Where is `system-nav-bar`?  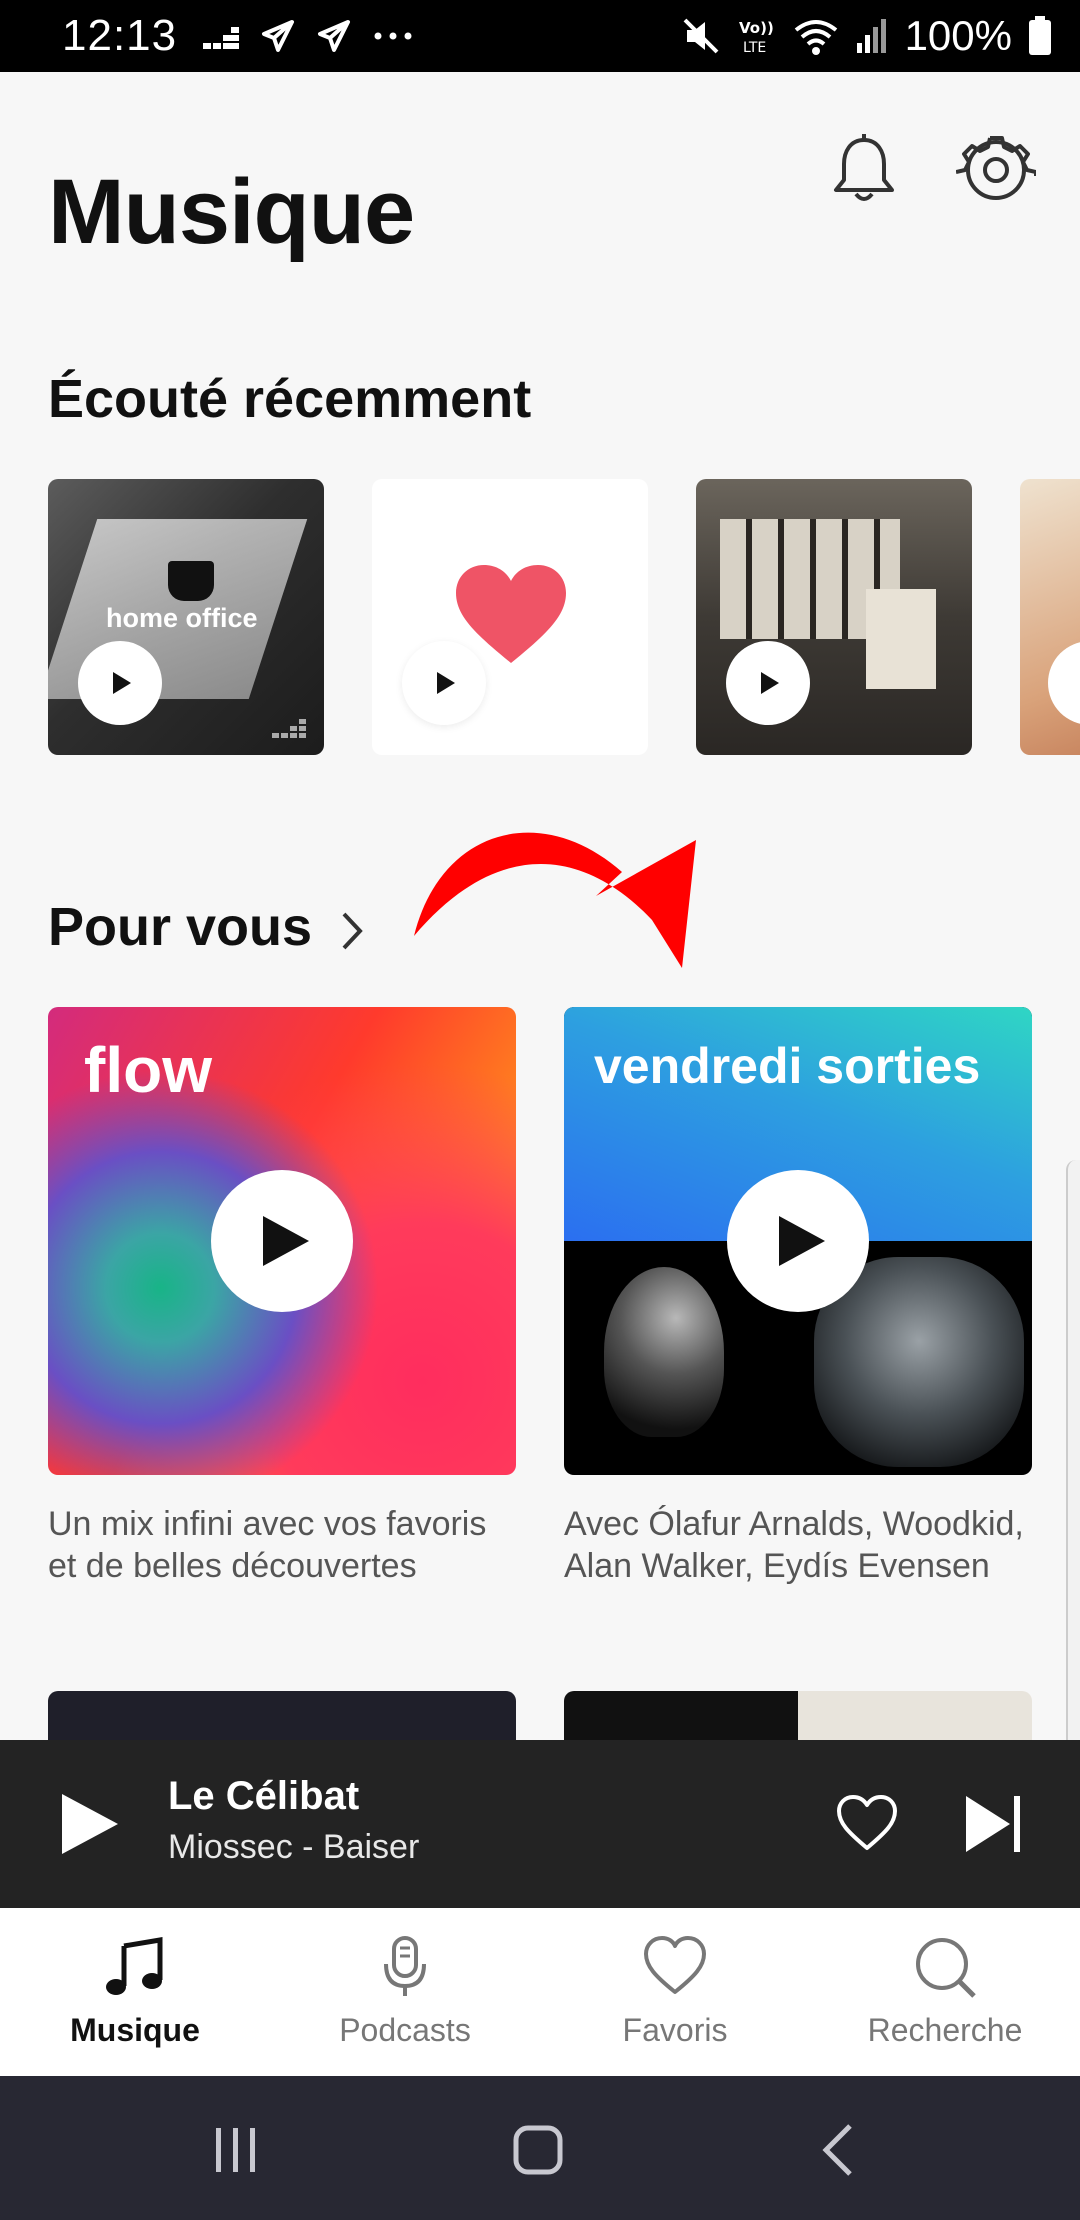 system-nav-bar is located at coordinates (540, 2148).